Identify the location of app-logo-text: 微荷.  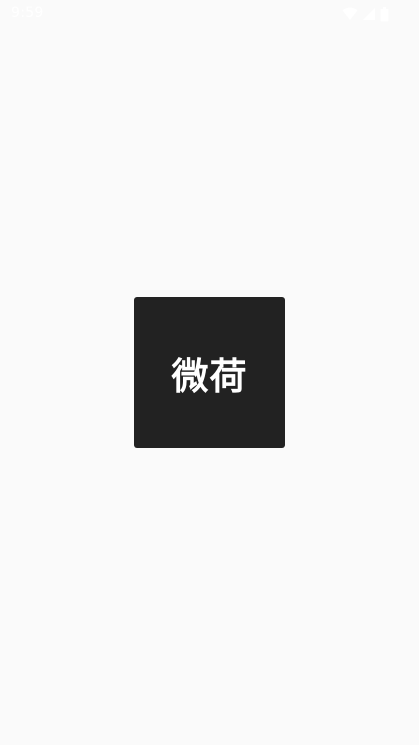
(209, 376).